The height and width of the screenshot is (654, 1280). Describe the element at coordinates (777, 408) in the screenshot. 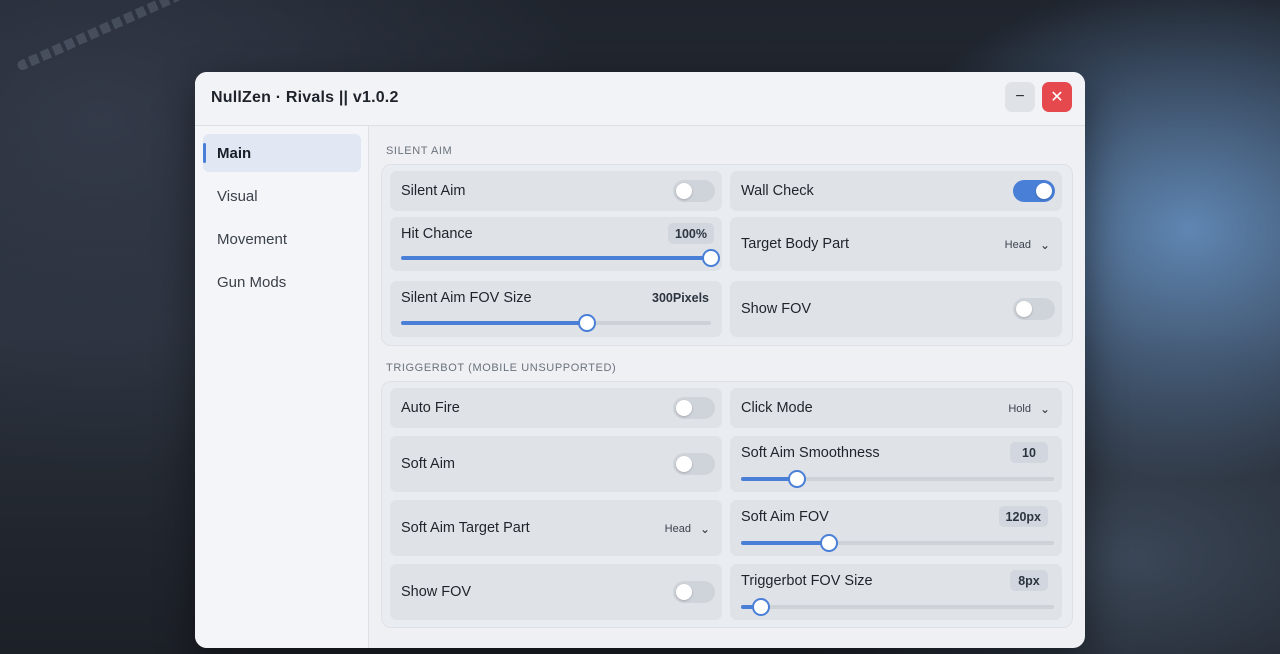

I see `click-mode-label: Click Mode` at that location.